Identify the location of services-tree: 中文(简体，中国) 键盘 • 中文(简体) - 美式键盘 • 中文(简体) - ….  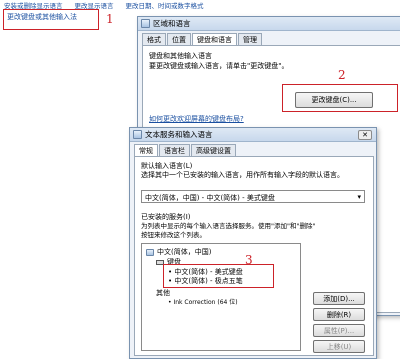
(221, 297).